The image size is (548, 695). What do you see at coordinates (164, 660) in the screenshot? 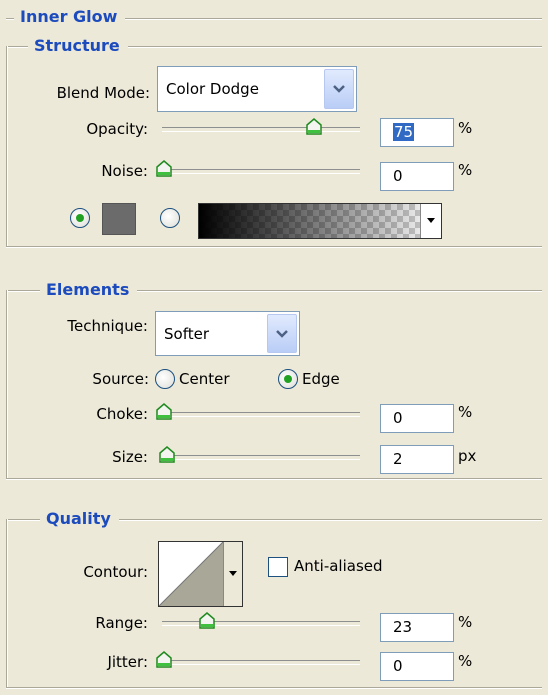
I see `jitter-slider-thumb` at bounding box center [164, 660].